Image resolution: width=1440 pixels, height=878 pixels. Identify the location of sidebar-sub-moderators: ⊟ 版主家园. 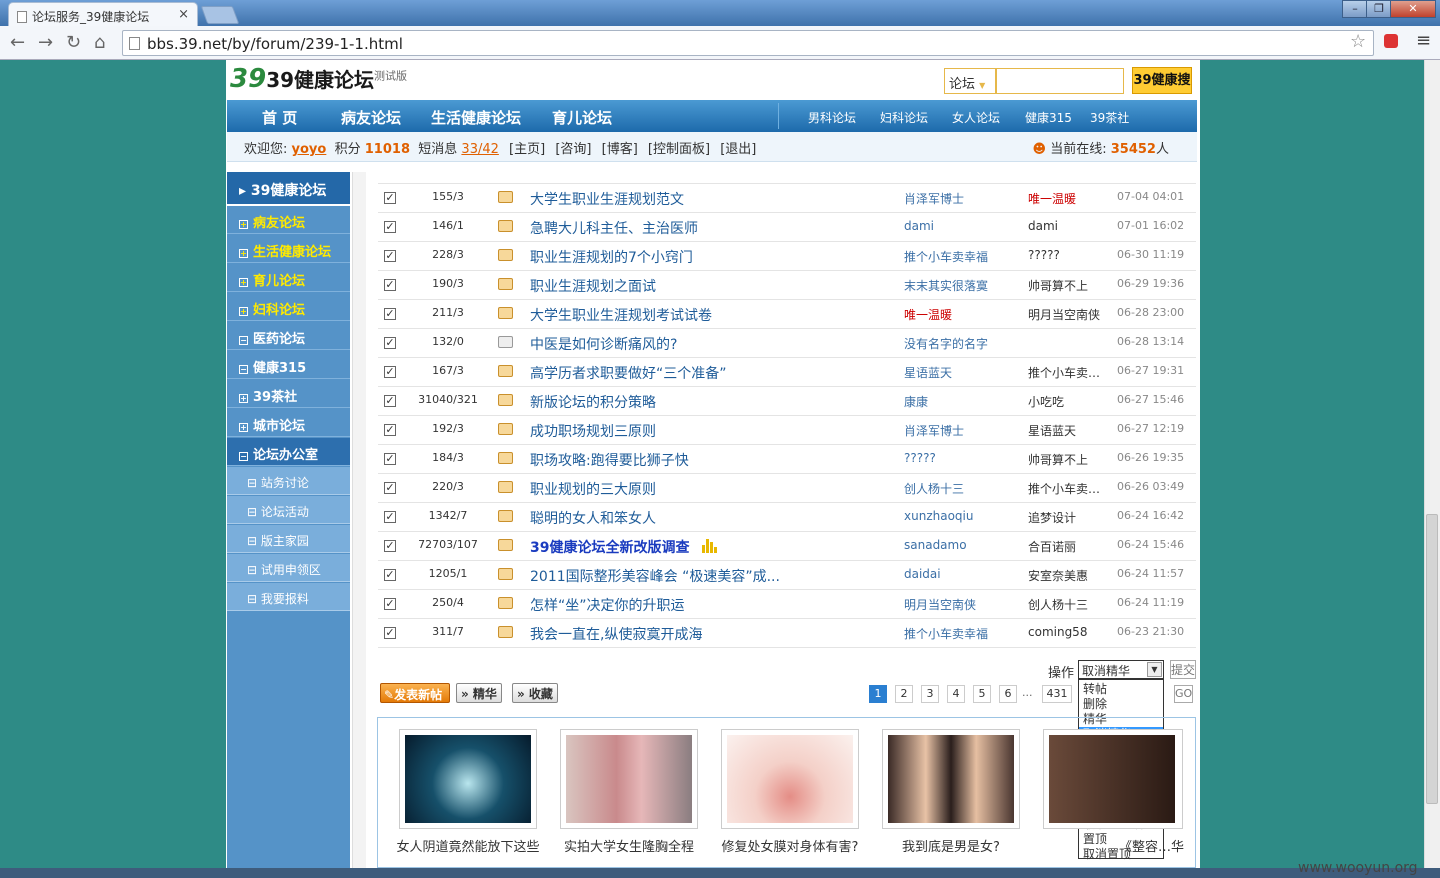
(288, 539).